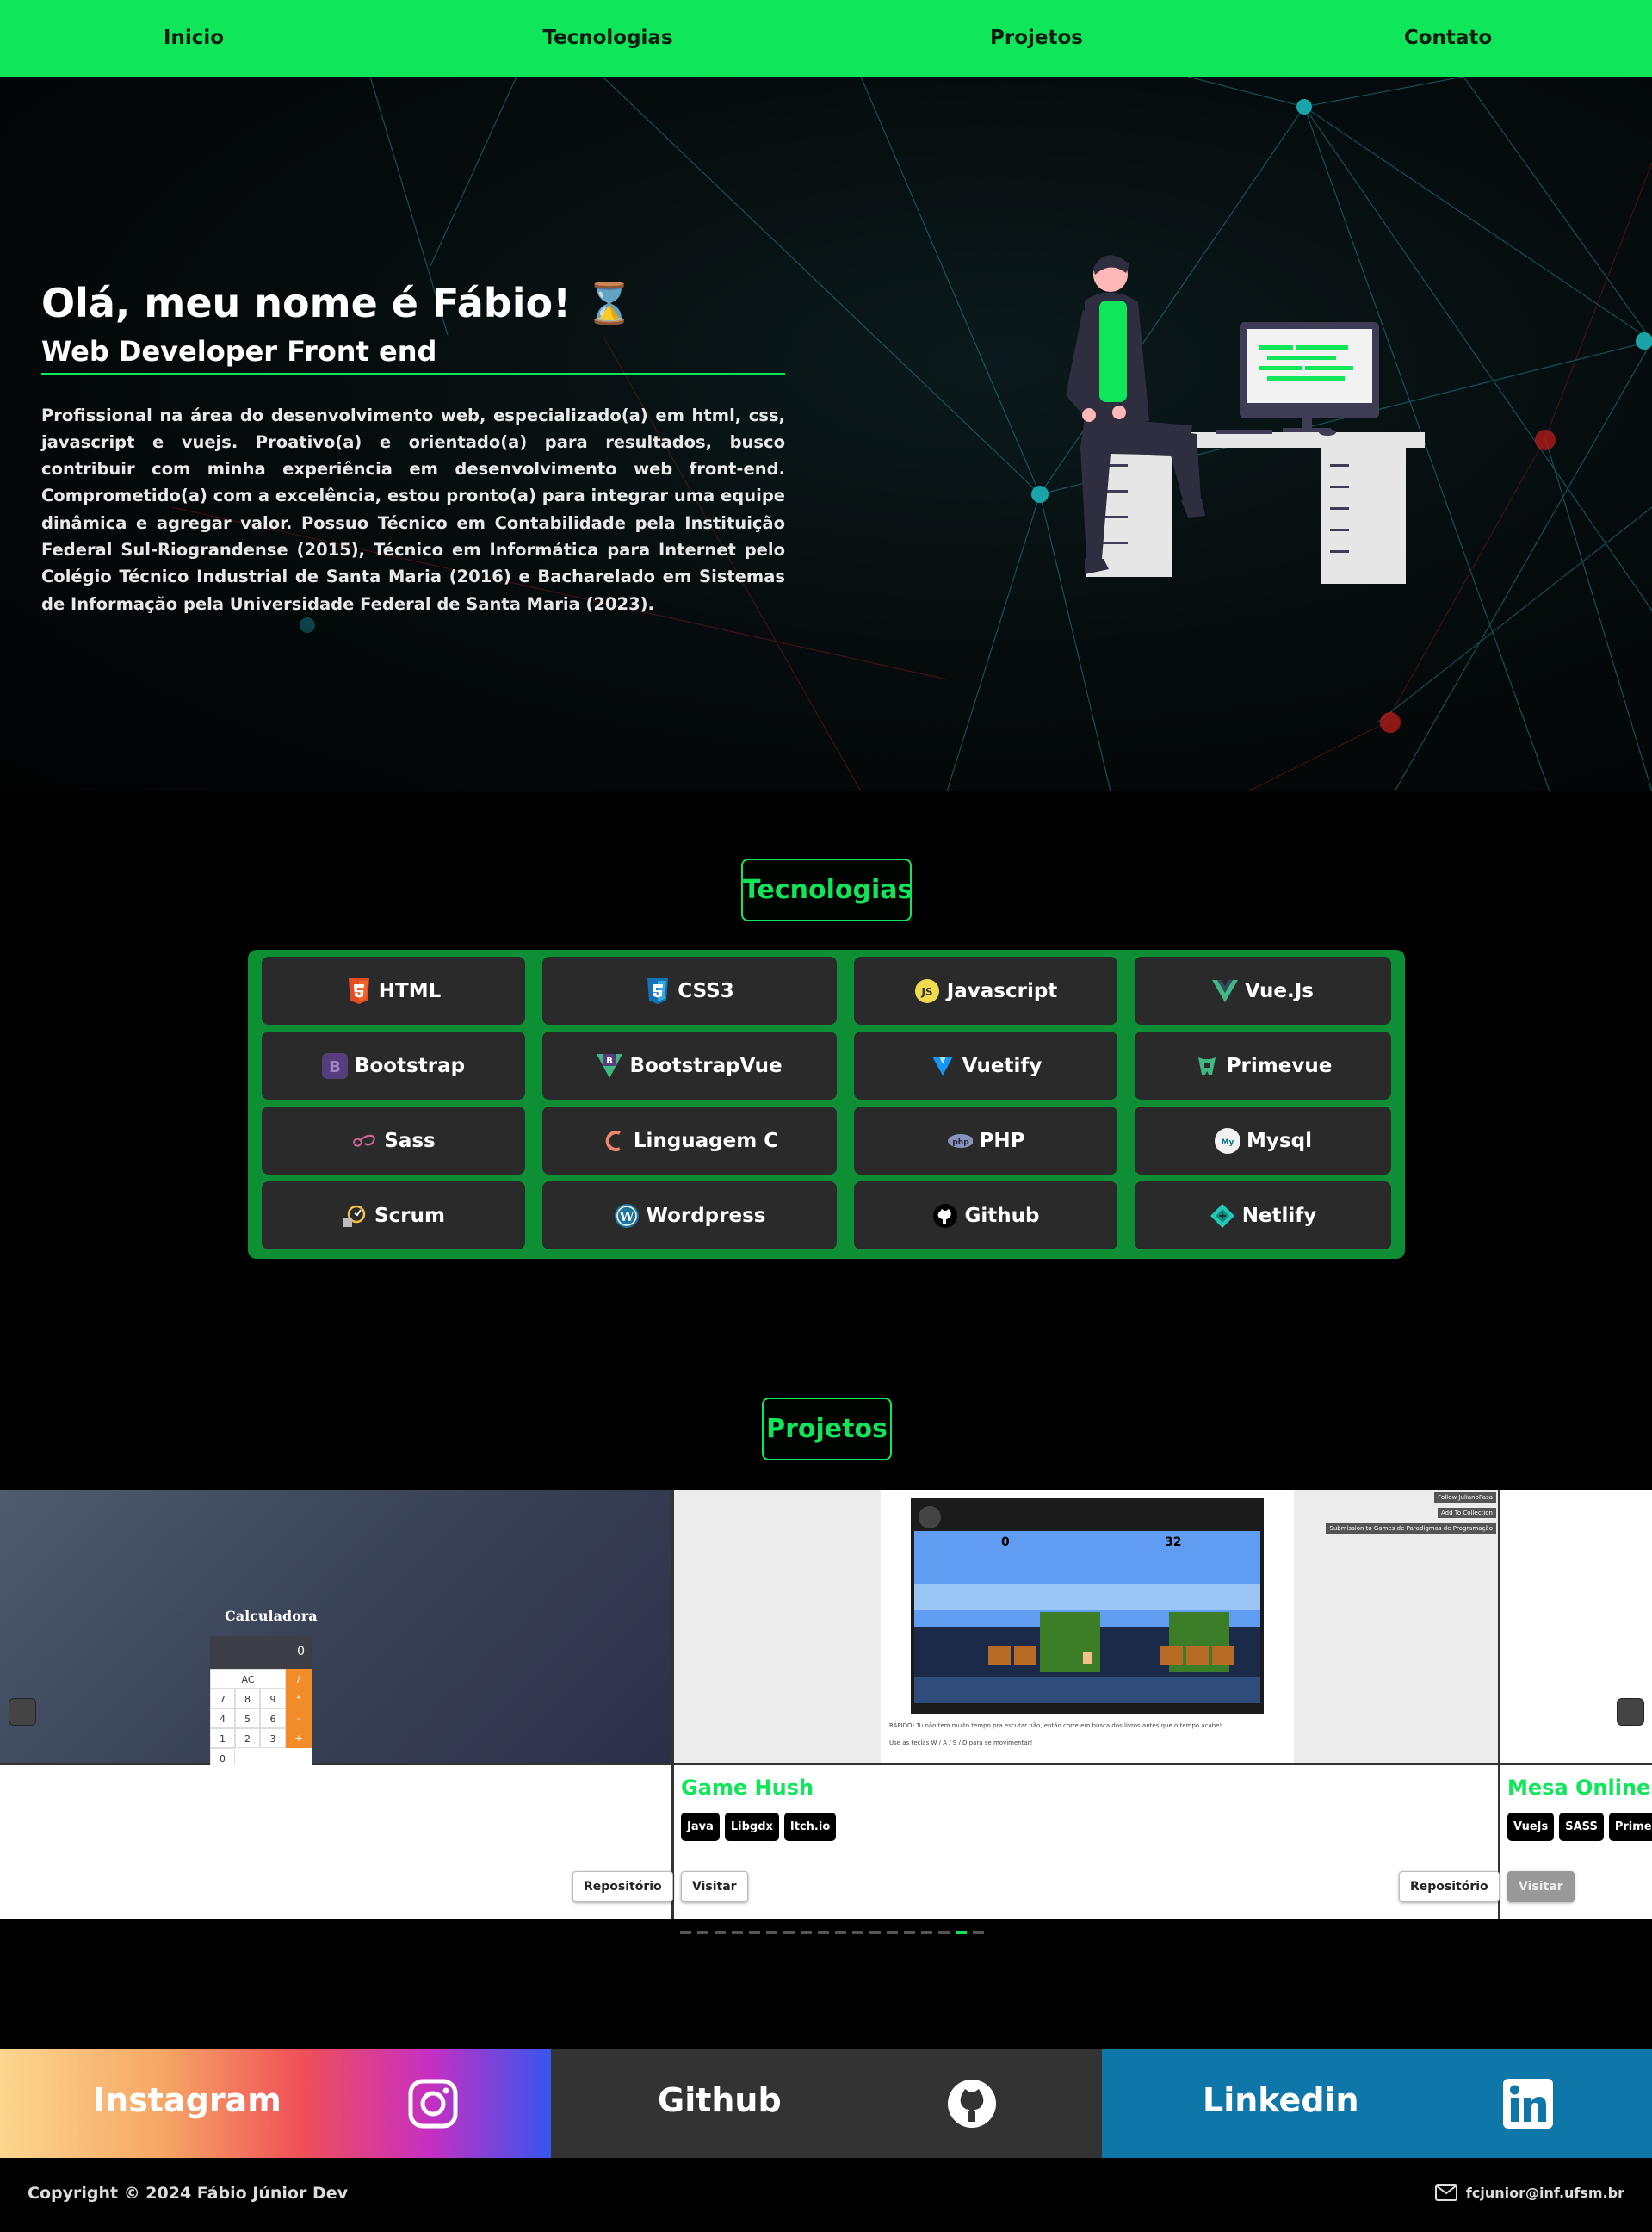  I want to click on vuetify-icon, so click(943, 1066).